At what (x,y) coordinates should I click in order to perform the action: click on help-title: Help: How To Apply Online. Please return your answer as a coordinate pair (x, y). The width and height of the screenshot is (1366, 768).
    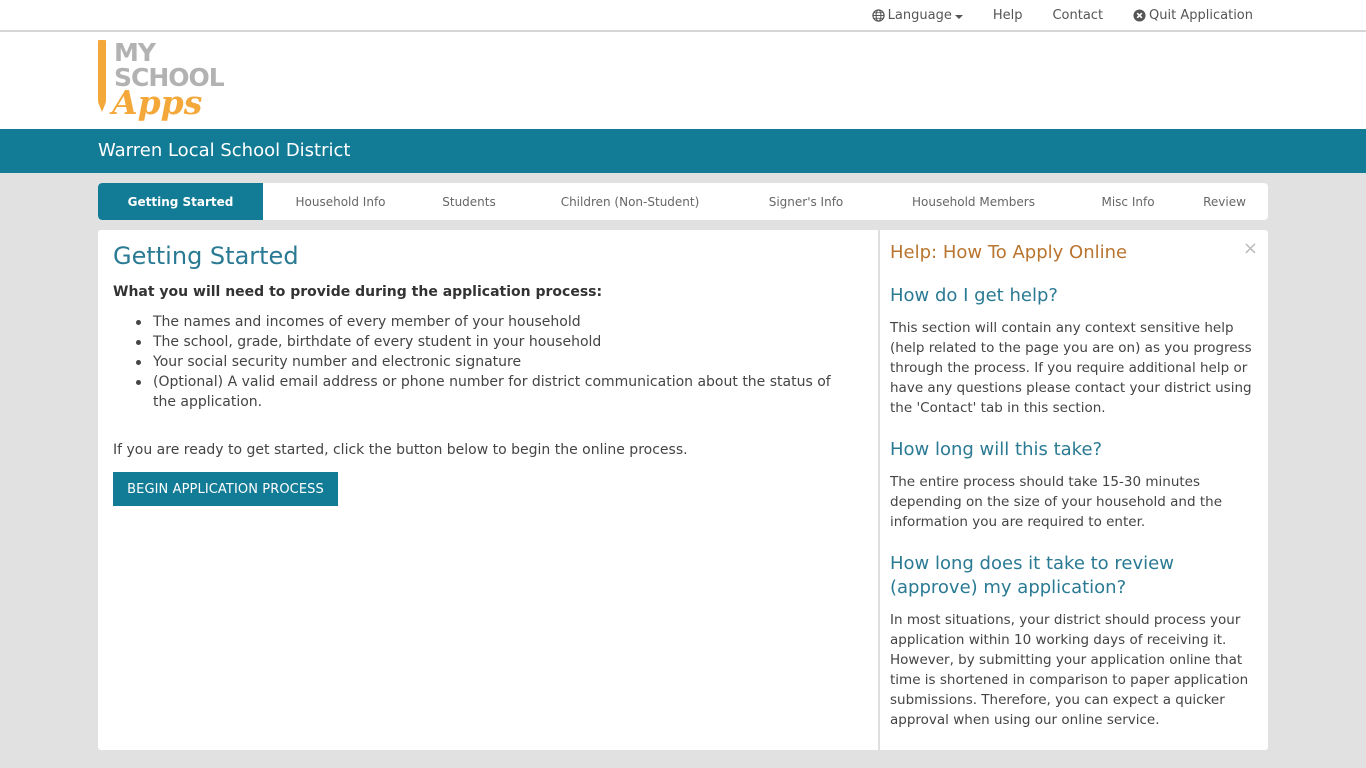
    Looking at the image, I should click on (1009, 252).